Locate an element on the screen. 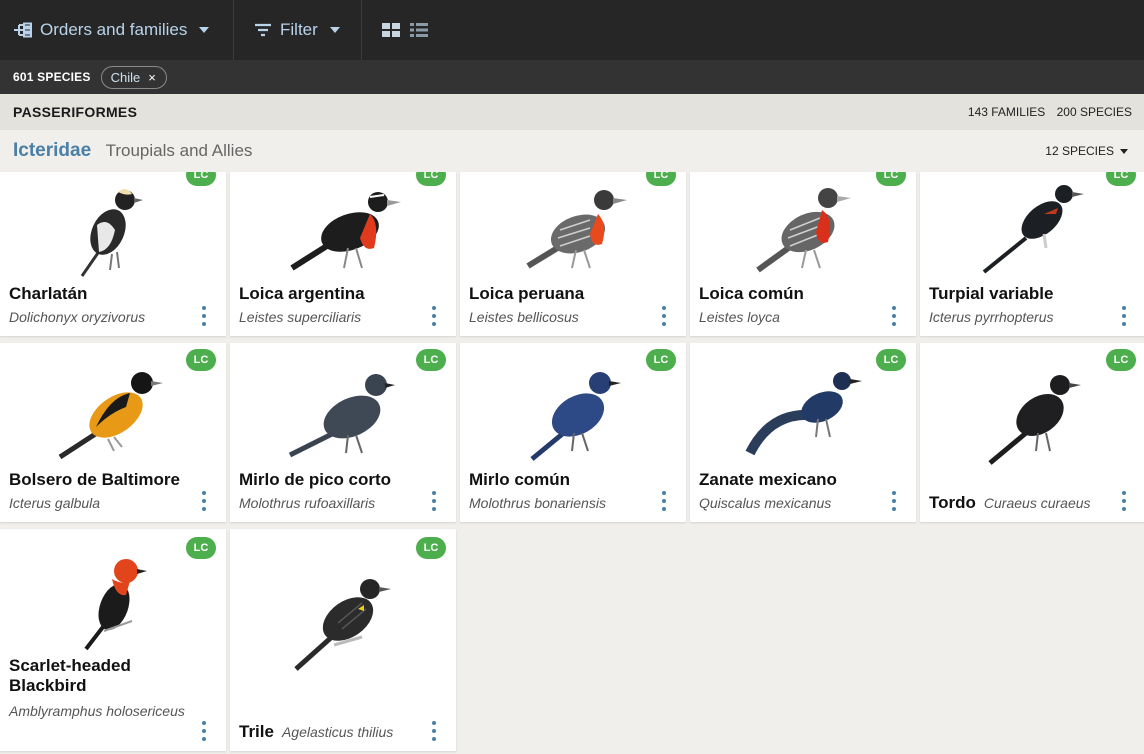  order-stats: 143 FAMILIES 200 SPECIES is located at coordinates (1050, 112).